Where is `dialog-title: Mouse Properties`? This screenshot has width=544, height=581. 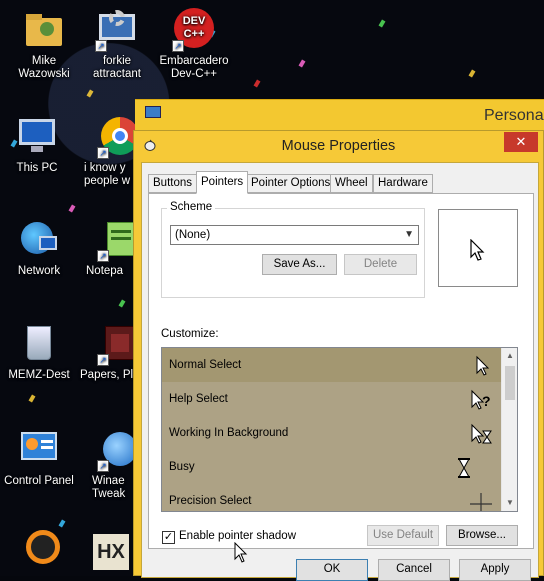
dialog-title: Mouse Properties is located at coordinates (338, 146).